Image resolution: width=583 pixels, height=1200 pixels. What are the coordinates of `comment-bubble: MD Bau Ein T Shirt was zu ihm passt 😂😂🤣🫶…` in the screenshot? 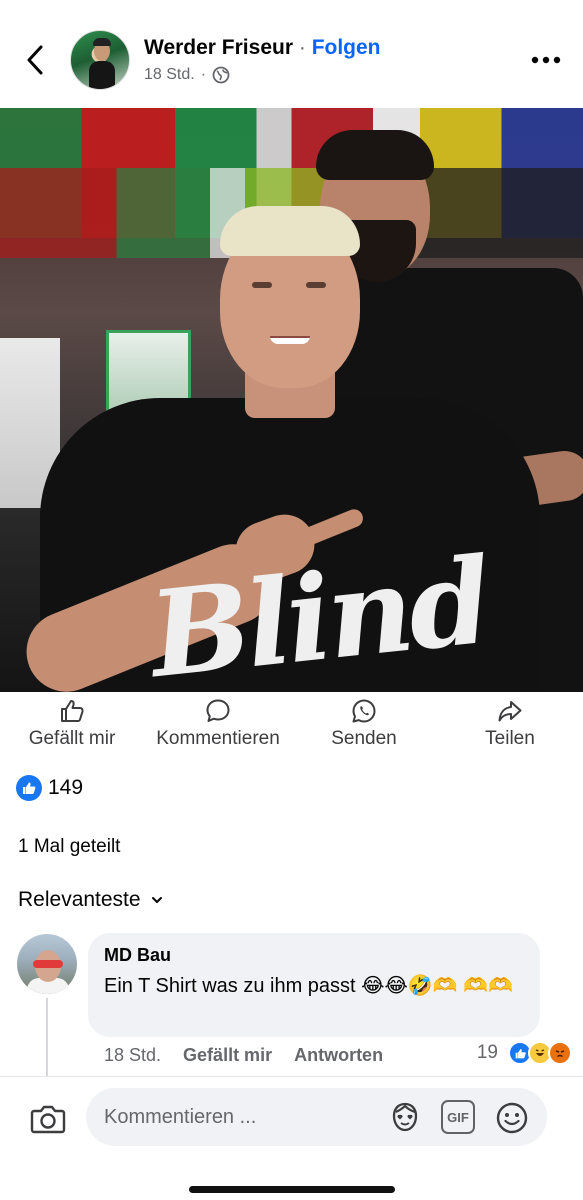 It's located at (314, 985).